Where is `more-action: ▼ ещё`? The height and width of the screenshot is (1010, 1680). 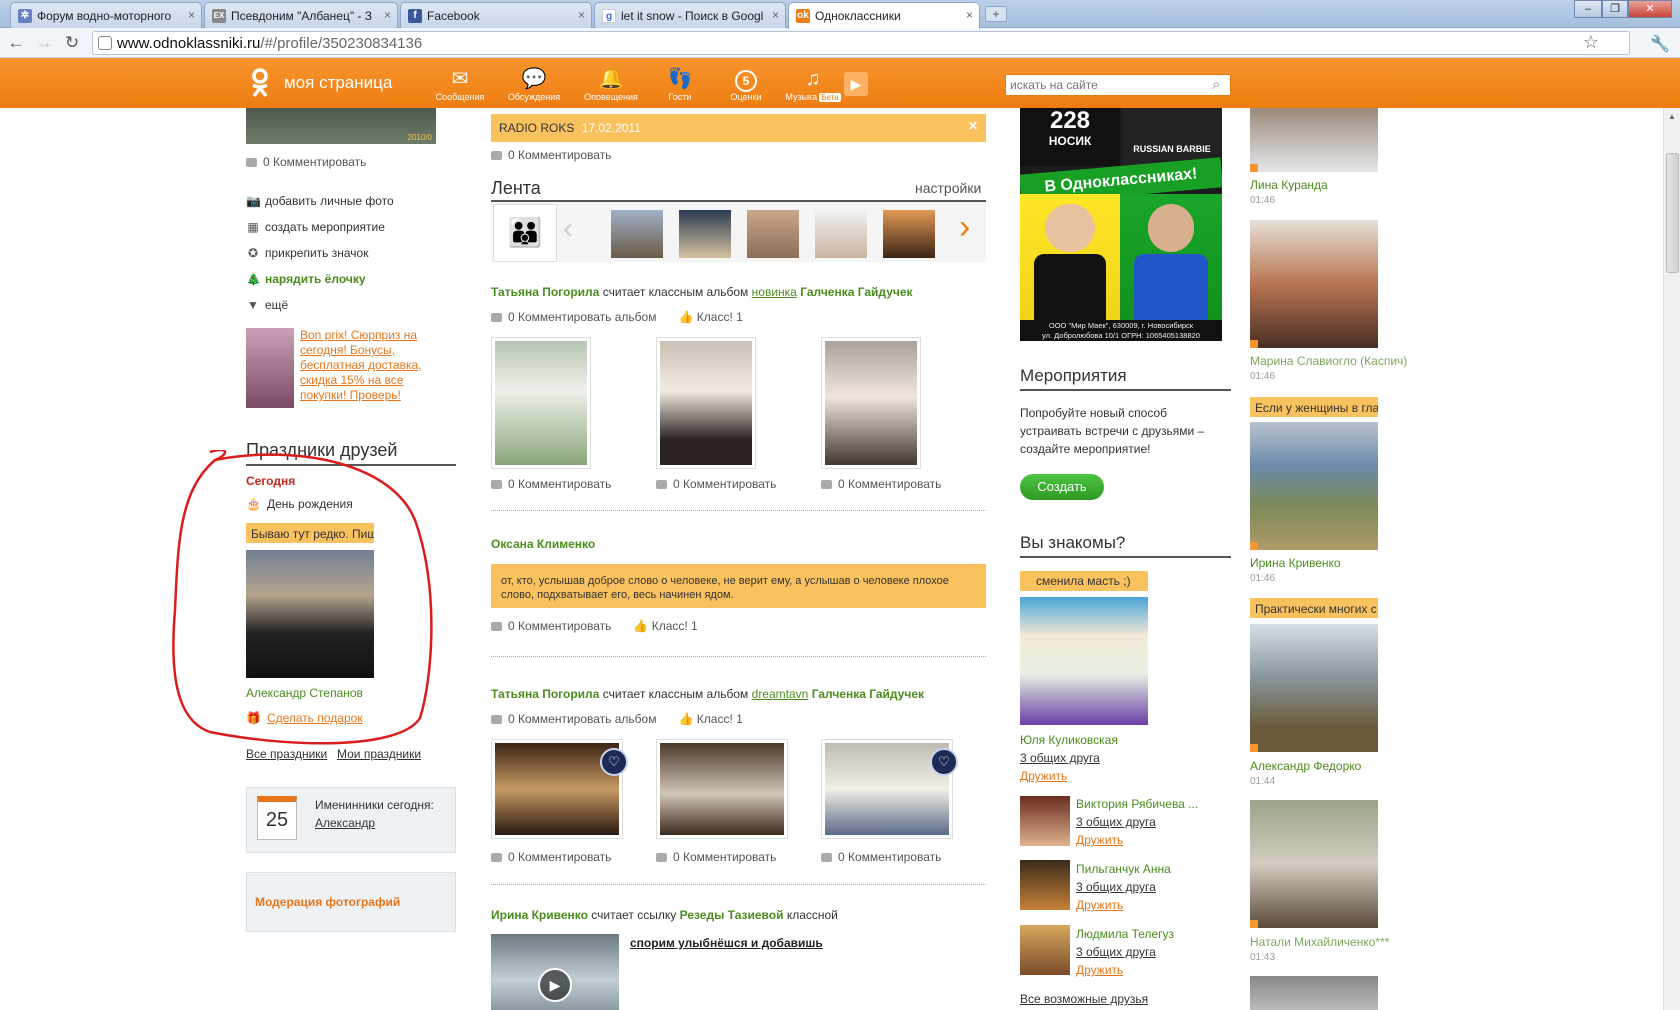 more-action: ▼ ещё is located at coordinates (267, 305).